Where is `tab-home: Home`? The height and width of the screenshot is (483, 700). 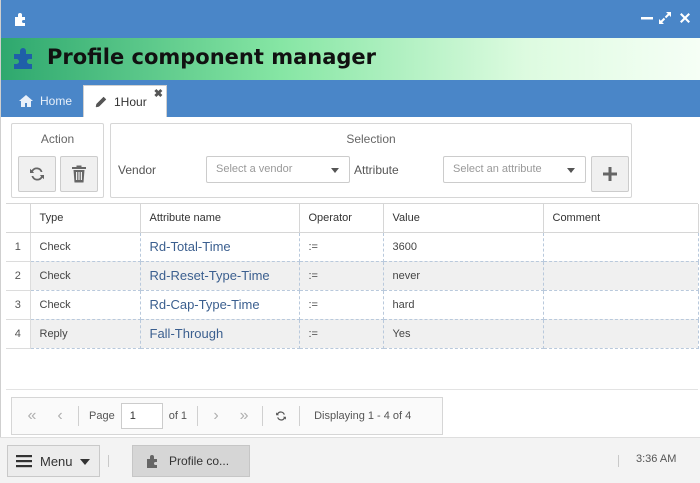
tab-home: Home is located at coordinates (44, 101).